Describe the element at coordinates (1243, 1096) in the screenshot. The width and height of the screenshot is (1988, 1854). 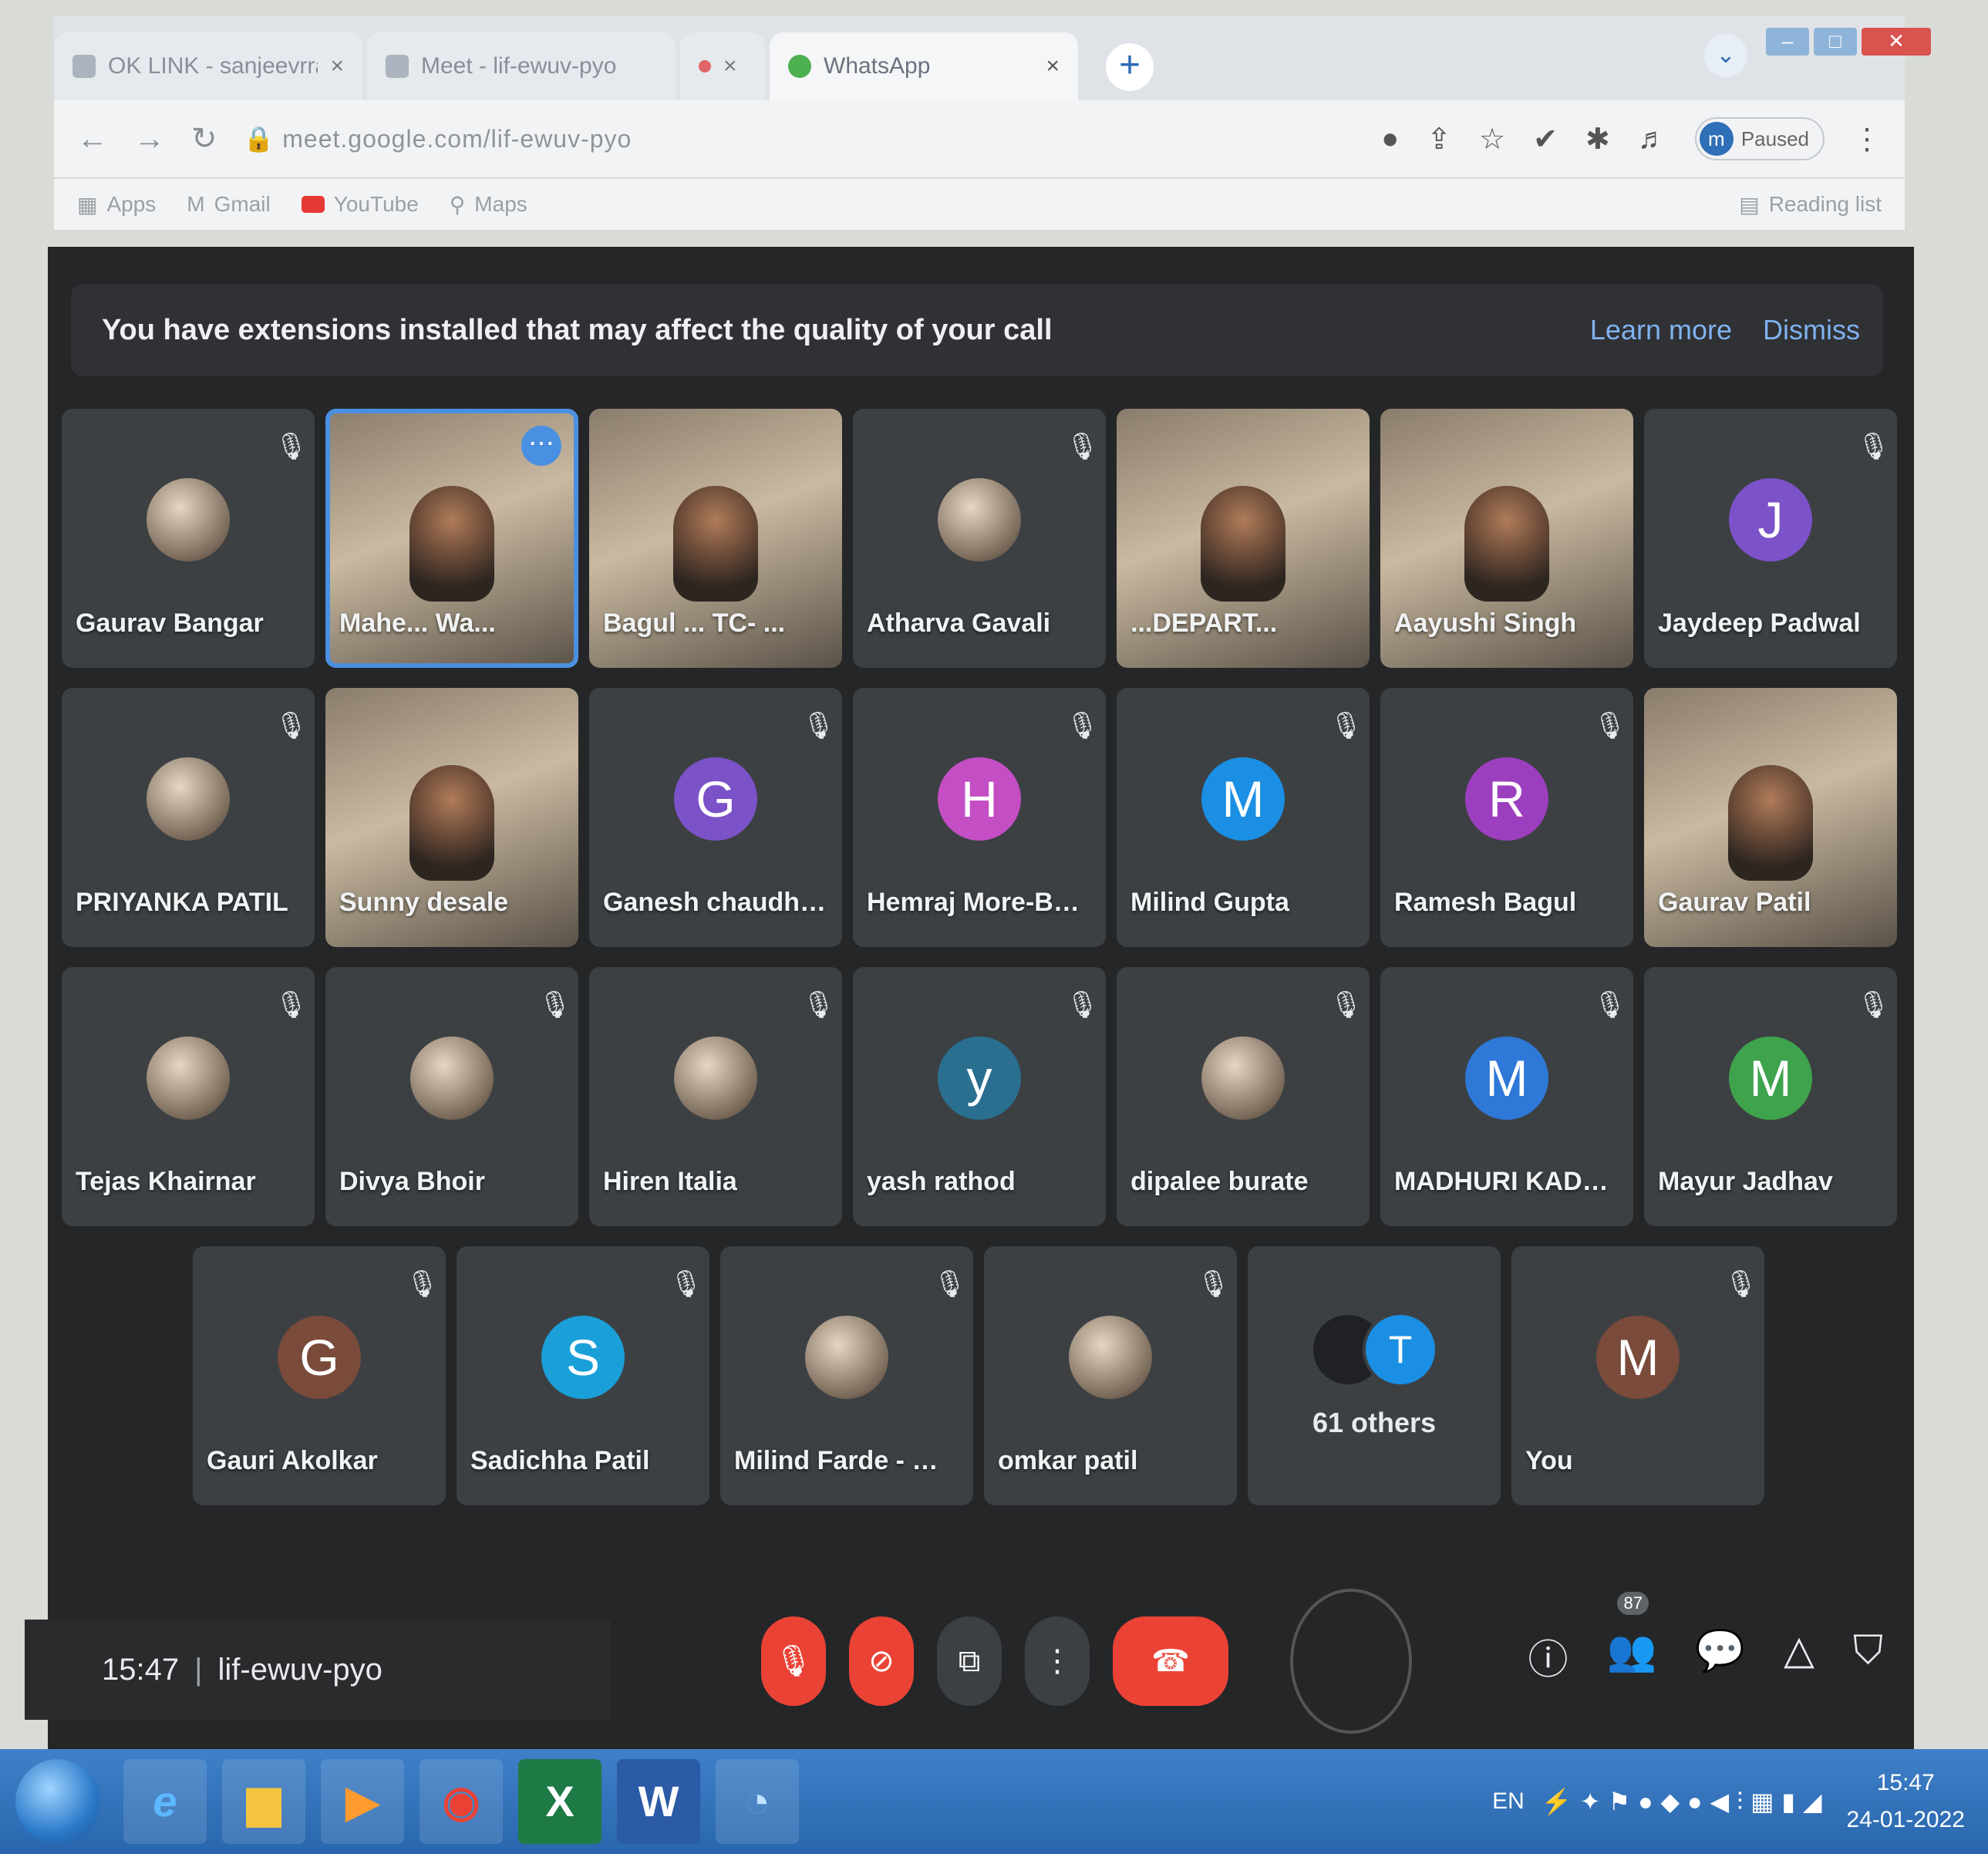
I see `participant-tile: 🎙 dipalee burate` at that location.